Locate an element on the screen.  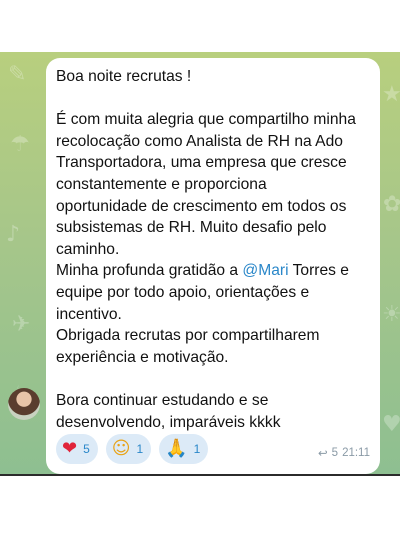
doodle-icon: ★ is located at coordinates (391, 94).